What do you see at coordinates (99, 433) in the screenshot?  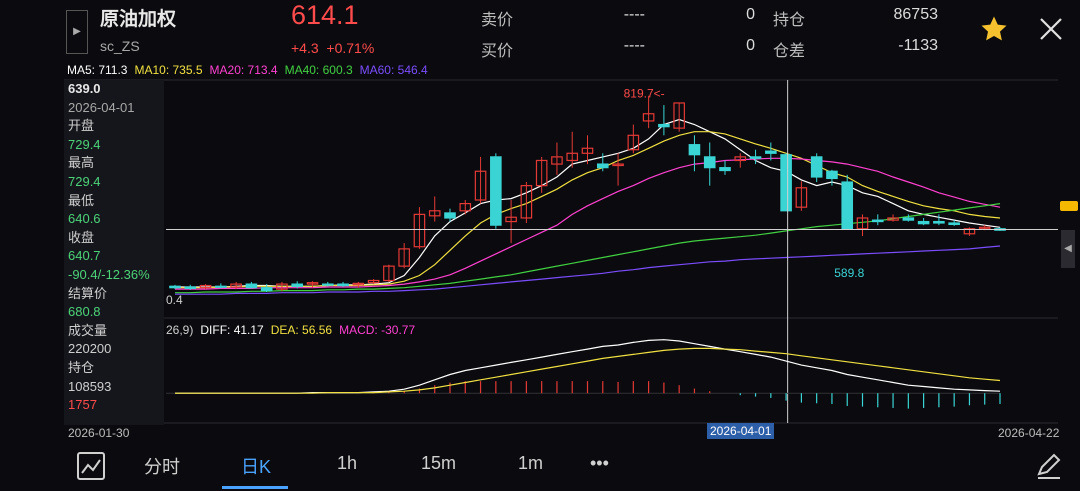 I see `start-date: 2026-01-30` at bounding box center [99, 433].